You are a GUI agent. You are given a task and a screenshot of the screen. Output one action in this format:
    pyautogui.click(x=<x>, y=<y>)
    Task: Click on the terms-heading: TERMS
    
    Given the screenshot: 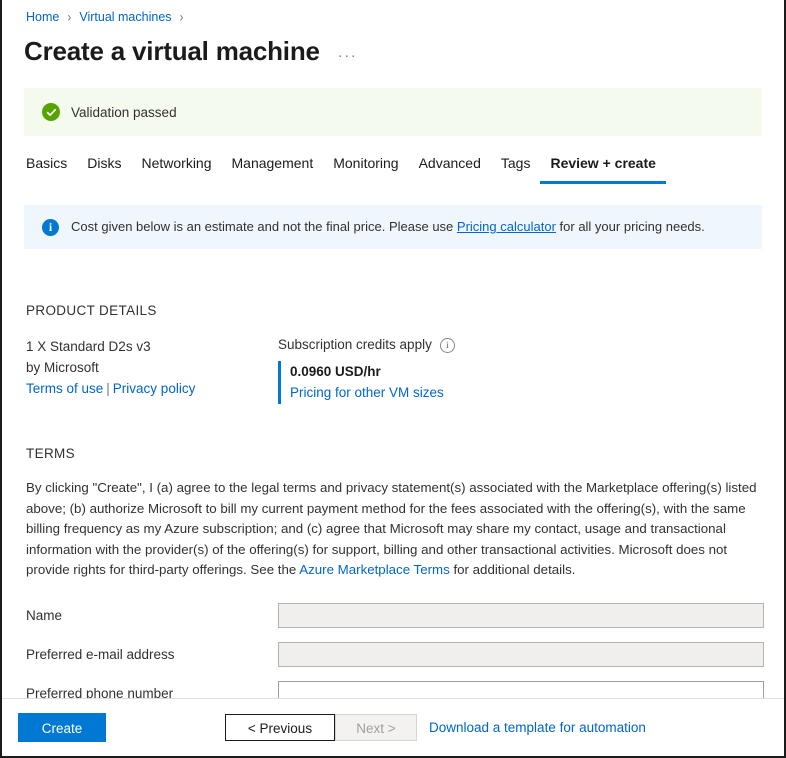 What is the action you would take?
    pyautogui.click(x=50, y=453)
    